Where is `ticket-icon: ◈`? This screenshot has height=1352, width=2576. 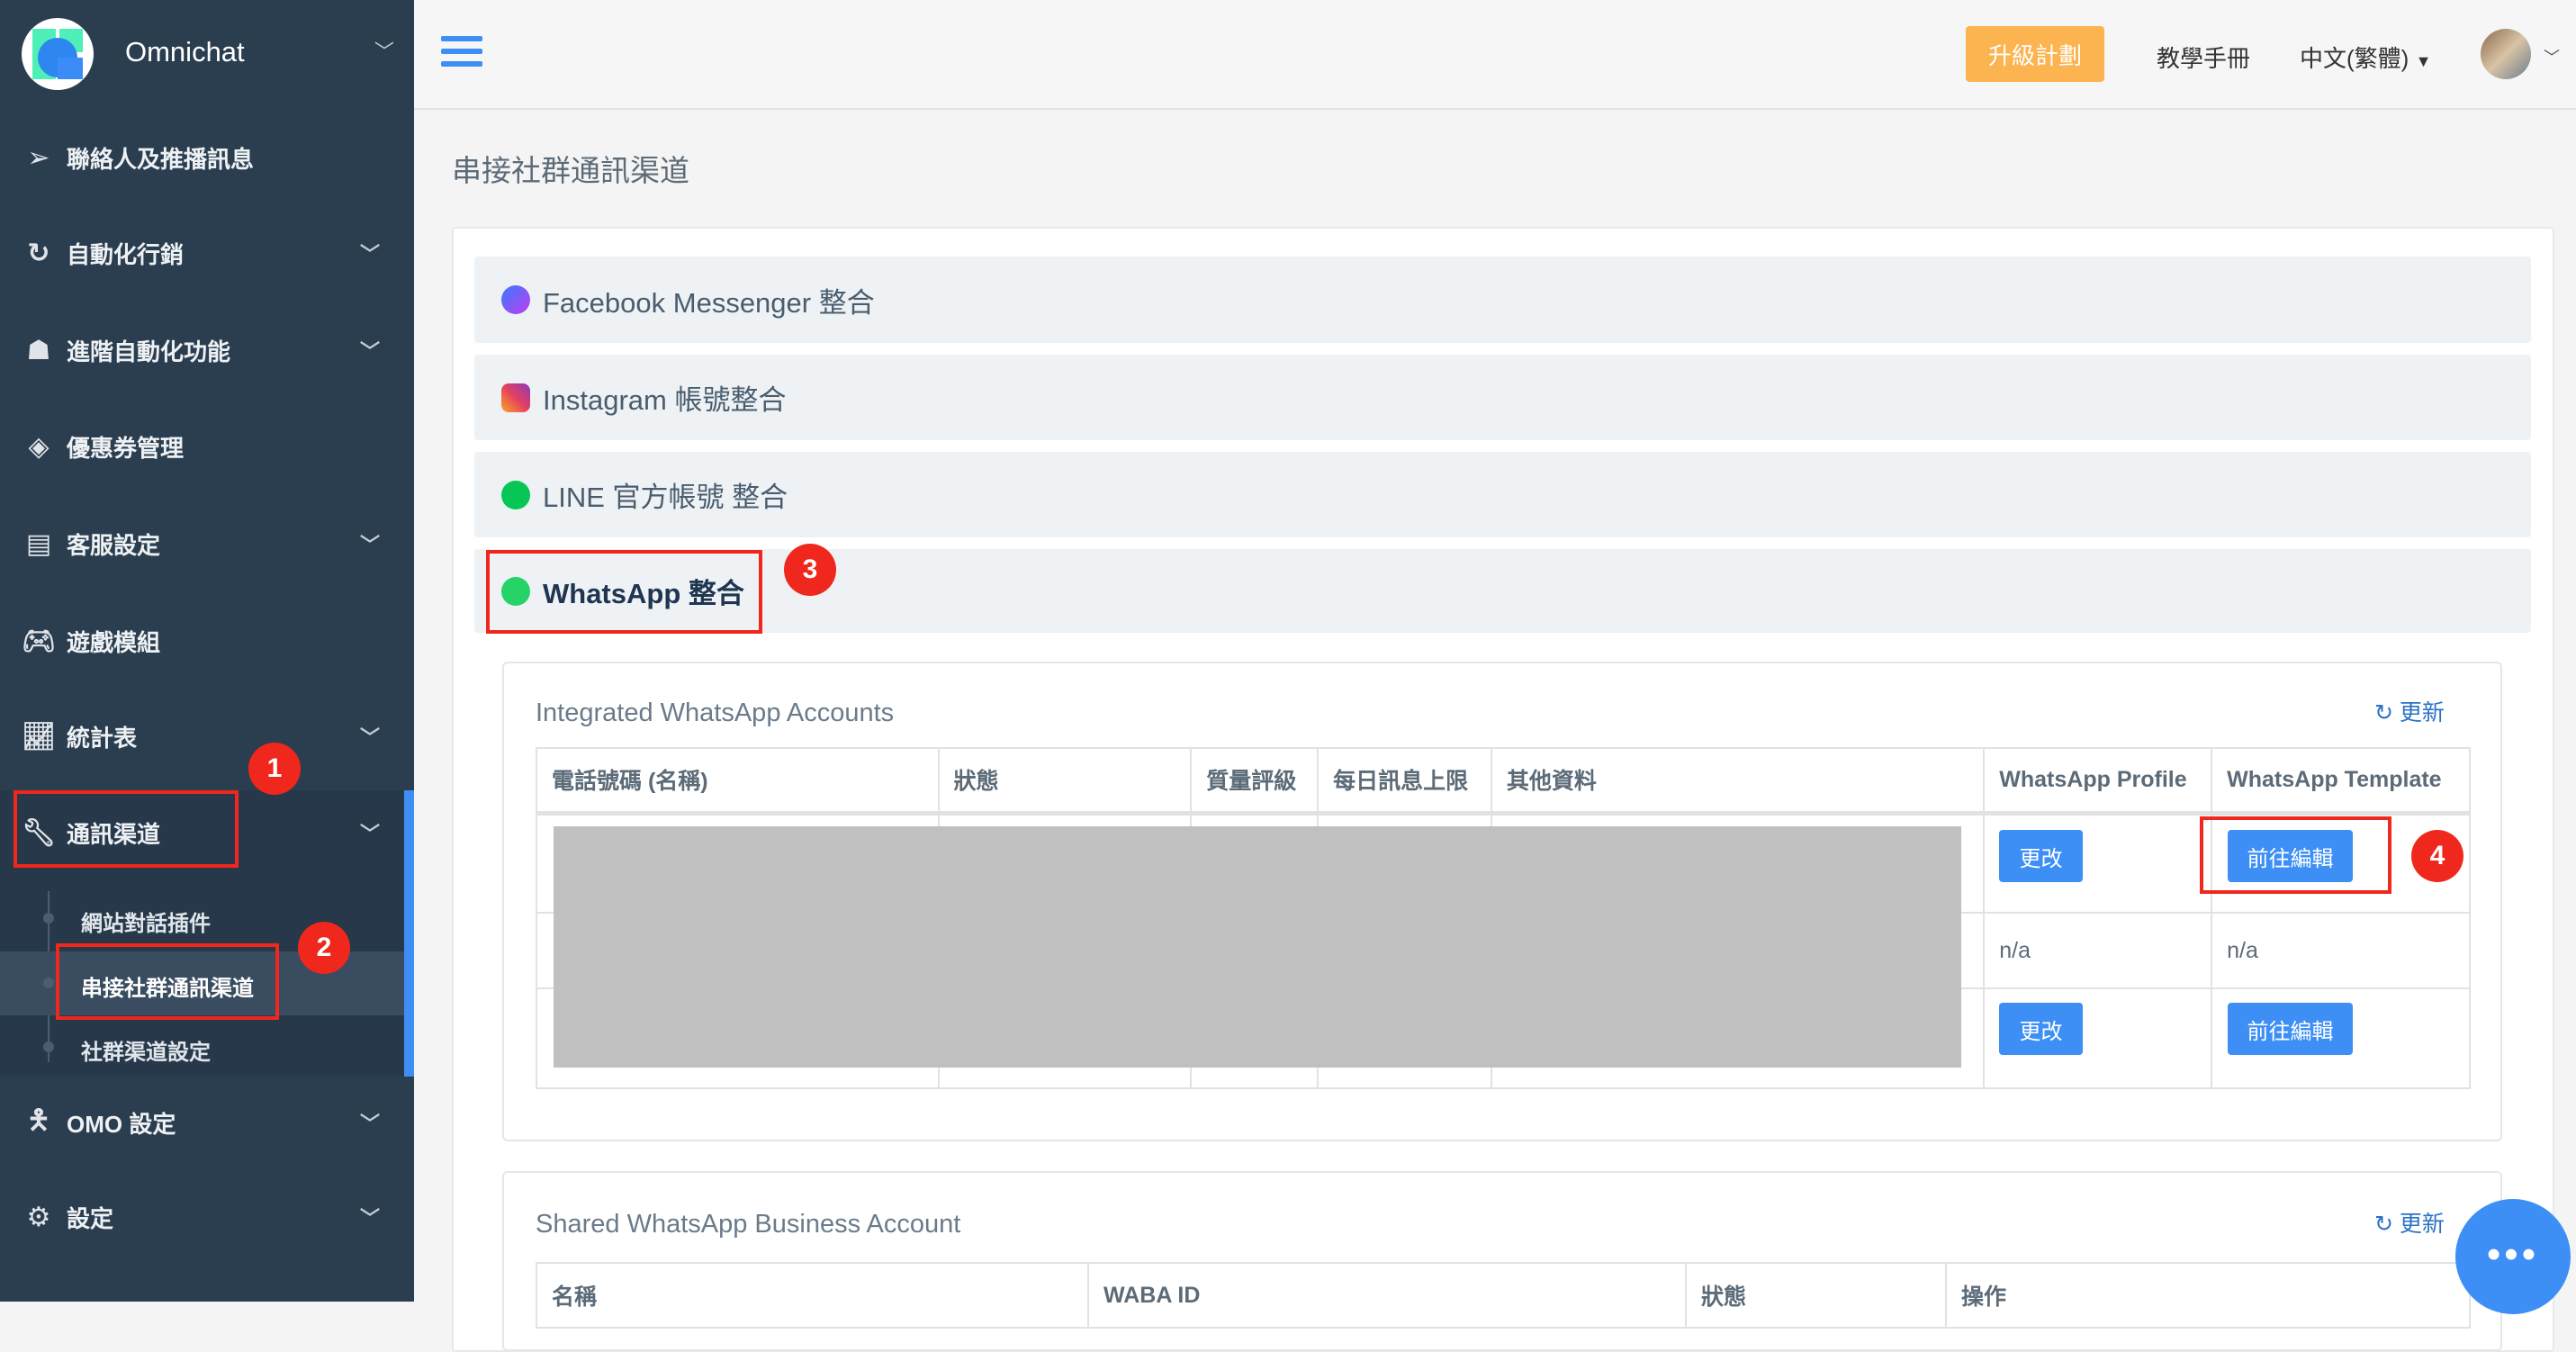
ticket-icon: ◈ is located at coordinates (39, 446).